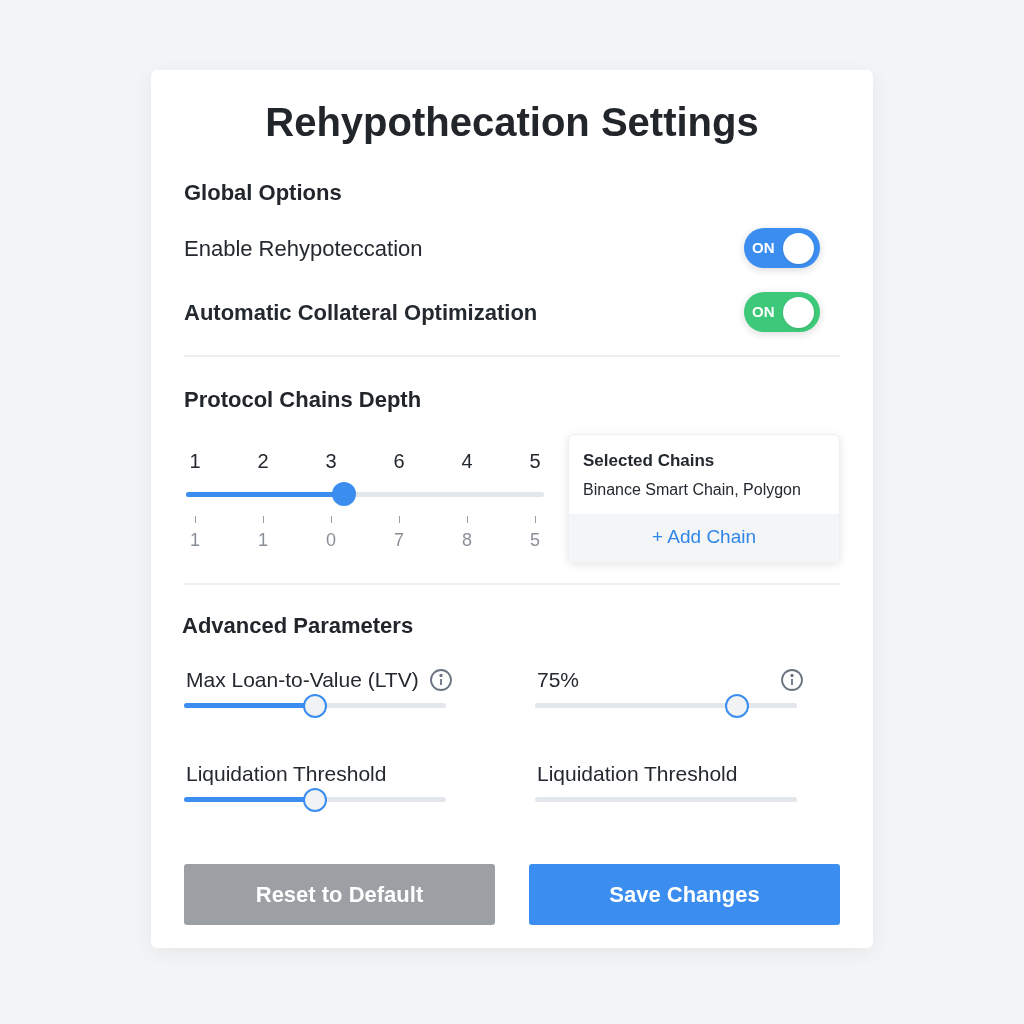 The height and width of the screenshot is (1024, 1024). I want to click on card-title: Rehypothecation Settings, so click(512, 122).